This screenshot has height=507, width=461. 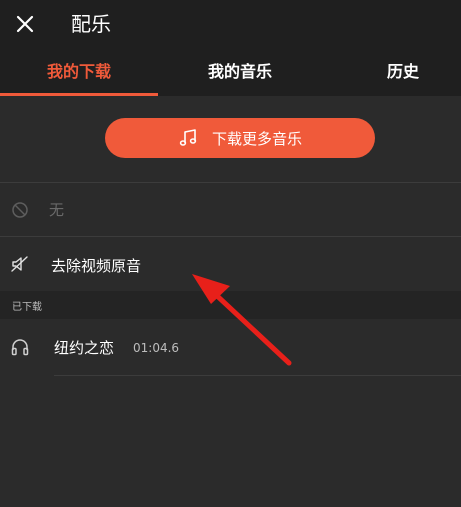 I want to click on headphones-icon, so click(x=20, y=347).